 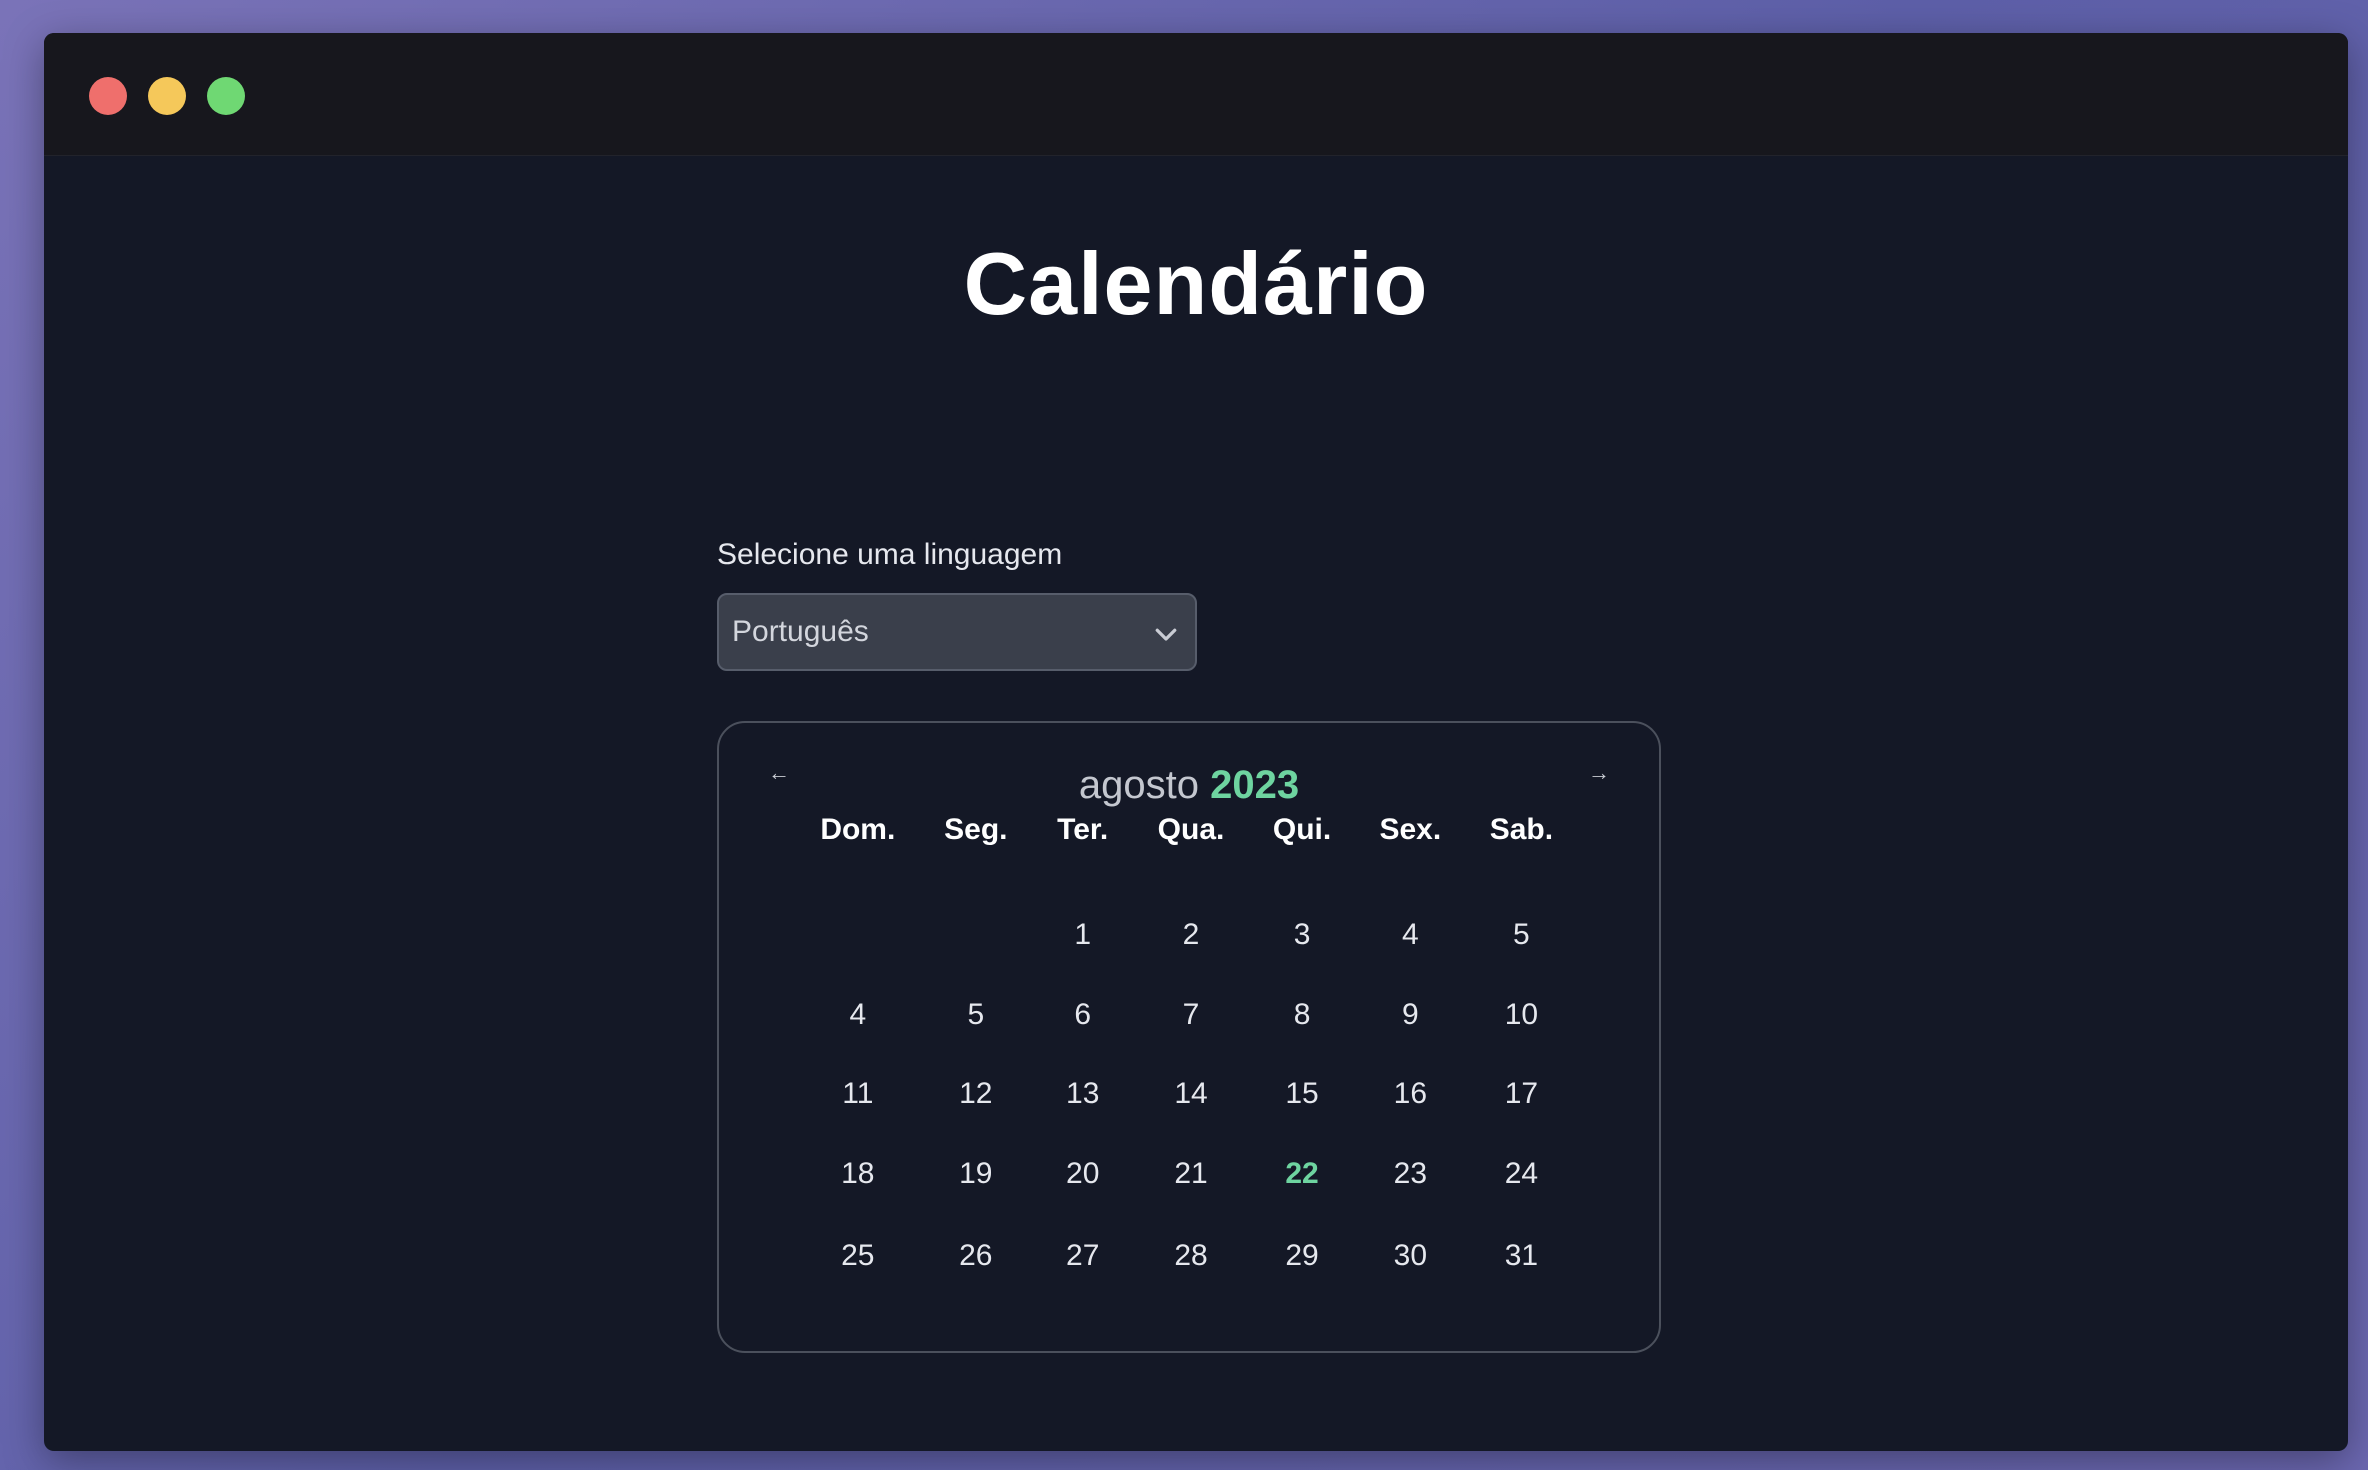 I want to click on weekday-header-row: Dom. Seg. Ter. Qua. Qui. Sex. Sab., so click(x=1189, y=835).